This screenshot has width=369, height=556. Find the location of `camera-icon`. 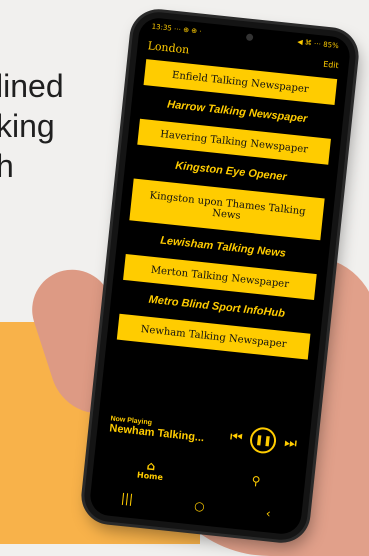

camera-icon is located at coordinates (249, 36).